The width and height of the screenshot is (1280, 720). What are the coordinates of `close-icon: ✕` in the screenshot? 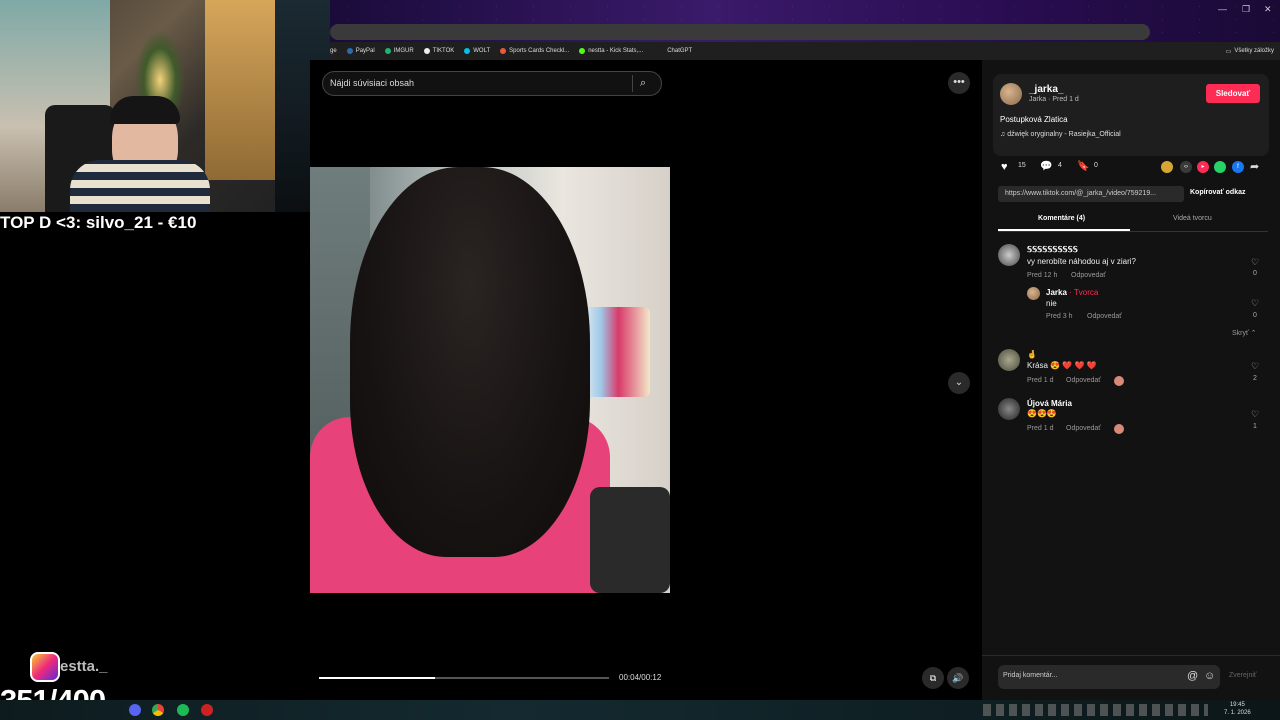 It's located at (1268, 9).